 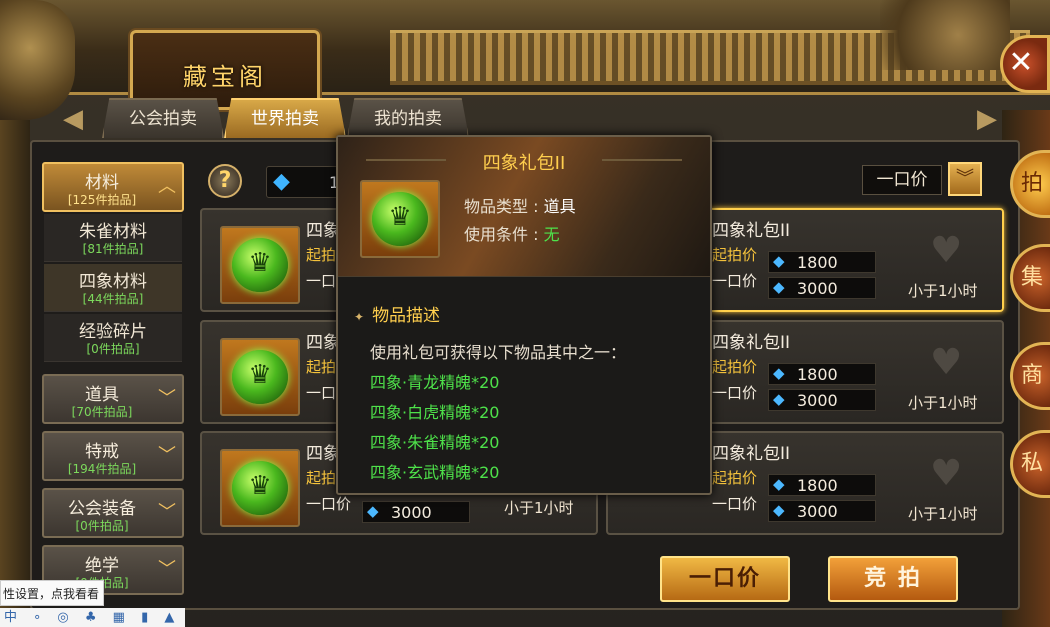 What do you see at coordinates (225, 77) in the screenshot?
I see `window-title: 藏宝阁` at bounding box center [225, 77].